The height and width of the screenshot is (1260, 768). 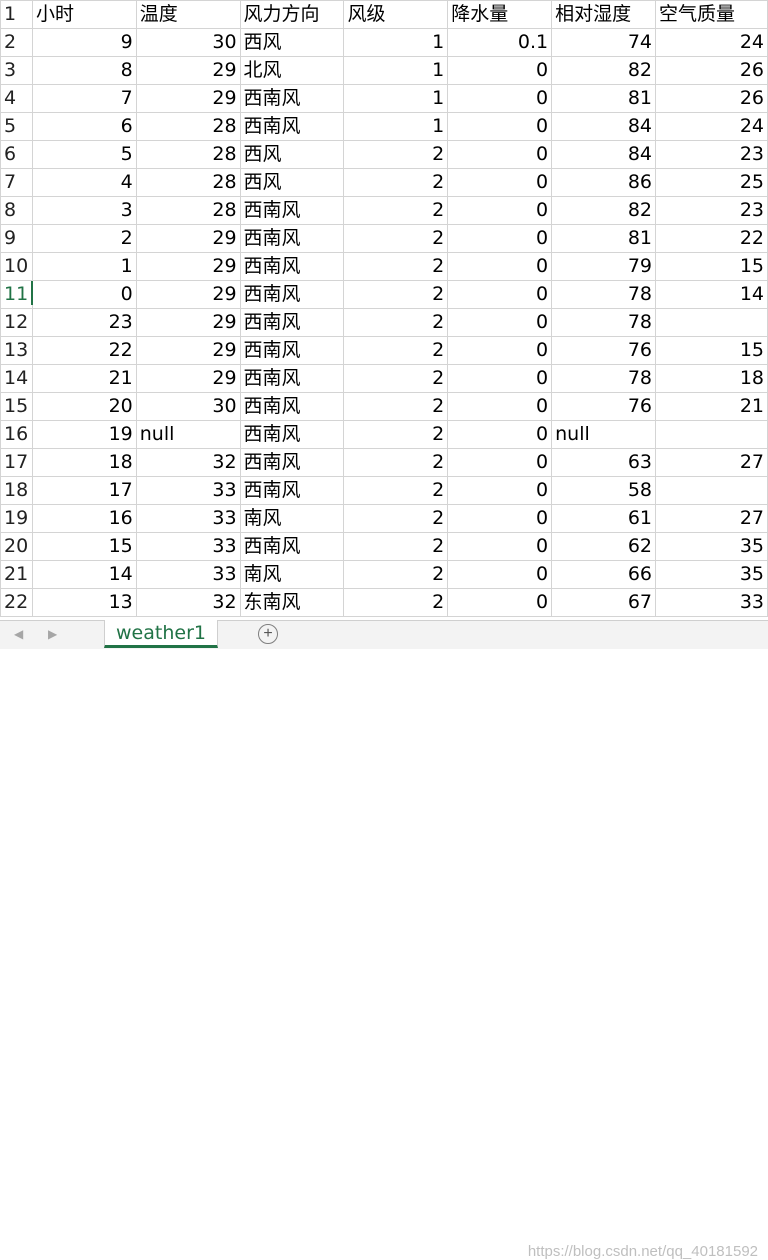 I want to click on row-number: 19, so click(x=16, y=518).